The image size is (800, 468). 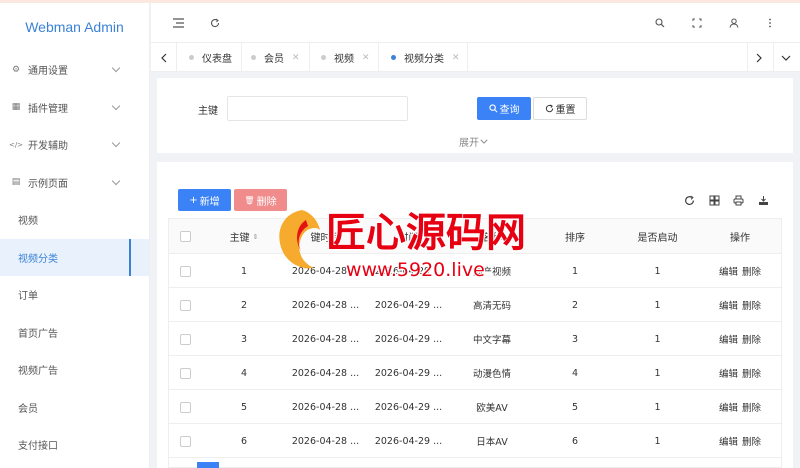 I want to click on table-row: 3 2026-04-28 ... 2026-04-29 ... 中文字幕 3 1 编辑 删除, so click(x=475, y=339).